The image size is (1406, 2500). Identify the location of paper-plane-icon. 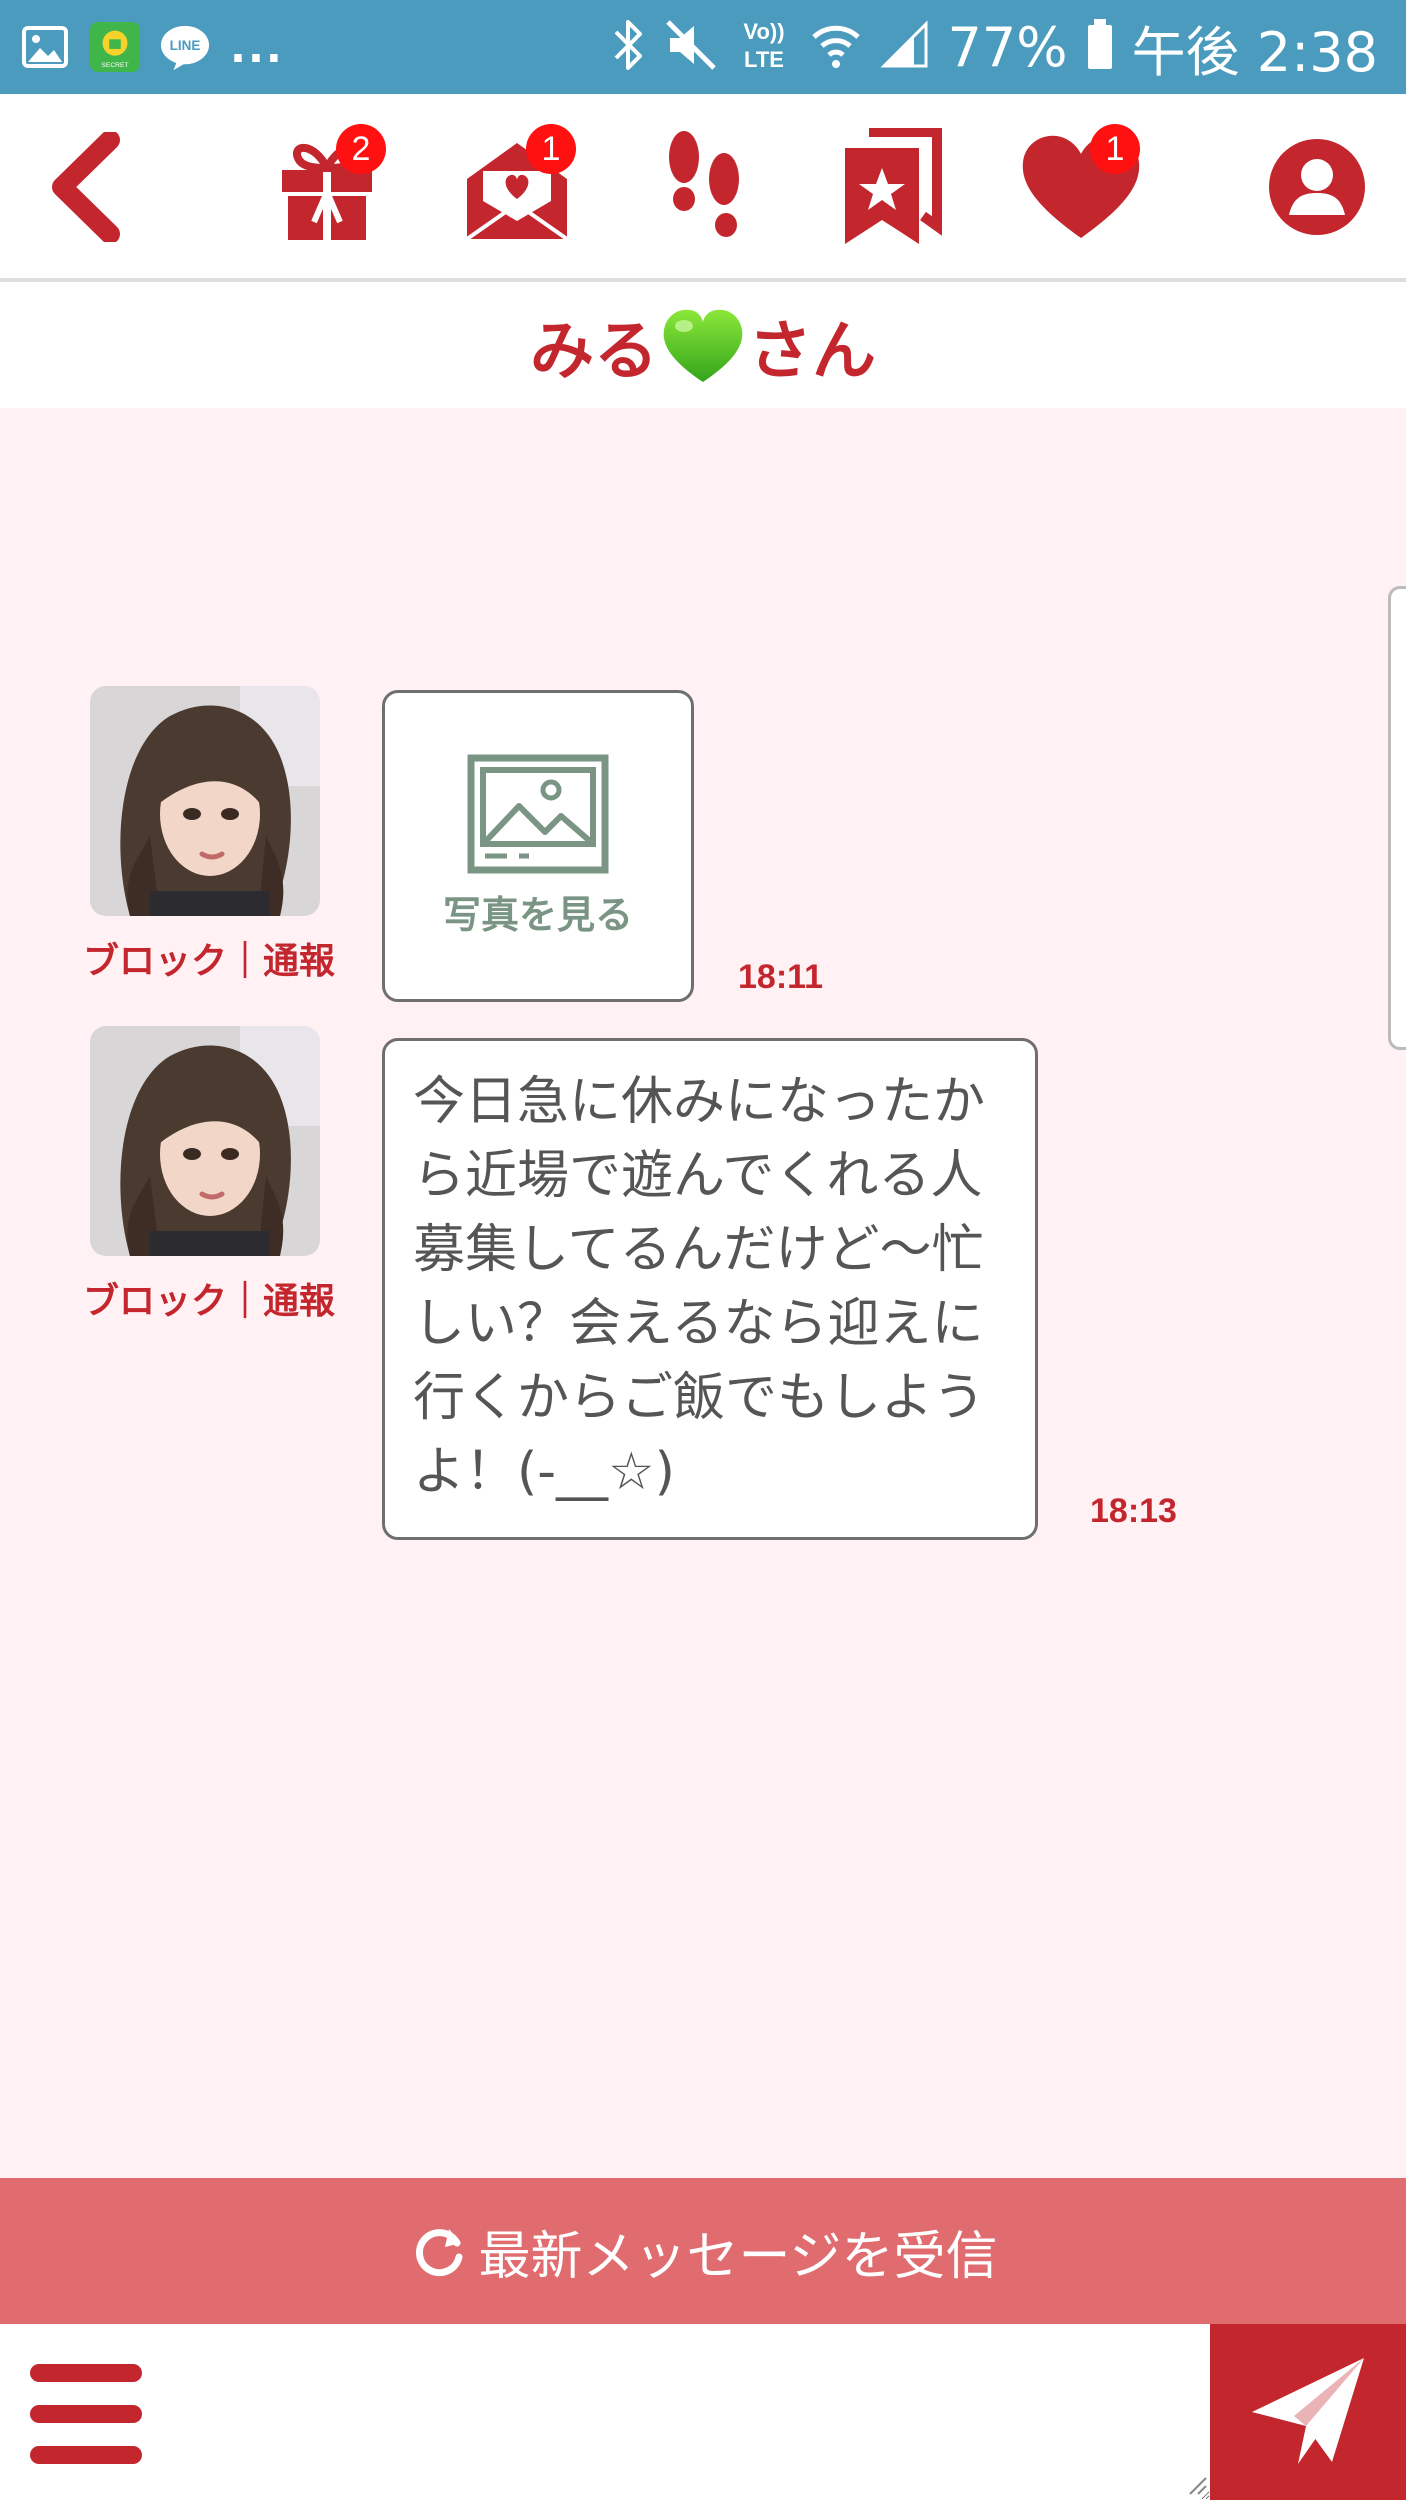
(1308, 2411).